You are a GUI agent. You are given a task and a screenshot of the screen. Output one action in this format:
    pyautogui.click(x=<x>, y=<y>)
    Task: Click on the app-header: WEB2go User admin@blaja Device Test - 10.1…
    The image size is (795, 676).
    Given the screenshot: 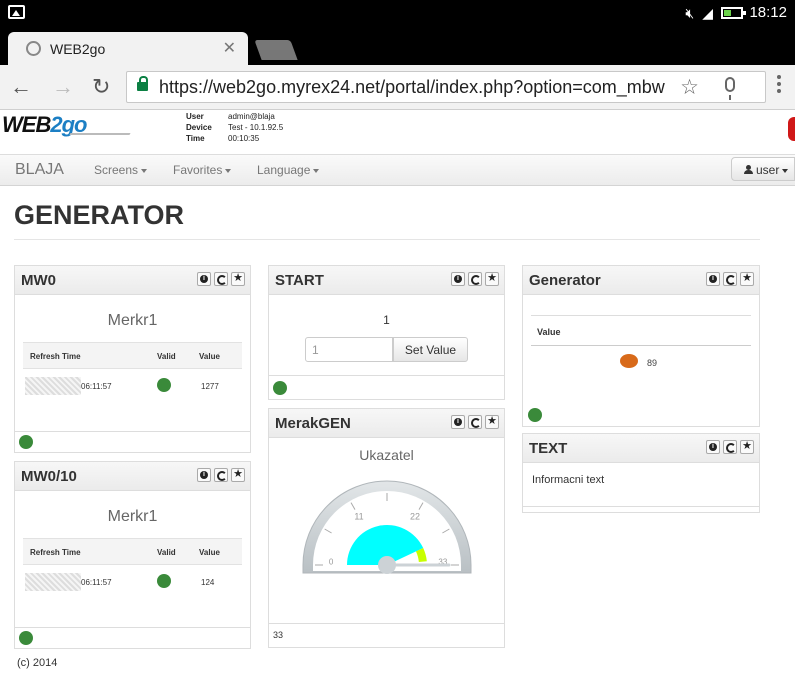 What is the action you would take?
    pyautogui.click(x=397, y=132)
    